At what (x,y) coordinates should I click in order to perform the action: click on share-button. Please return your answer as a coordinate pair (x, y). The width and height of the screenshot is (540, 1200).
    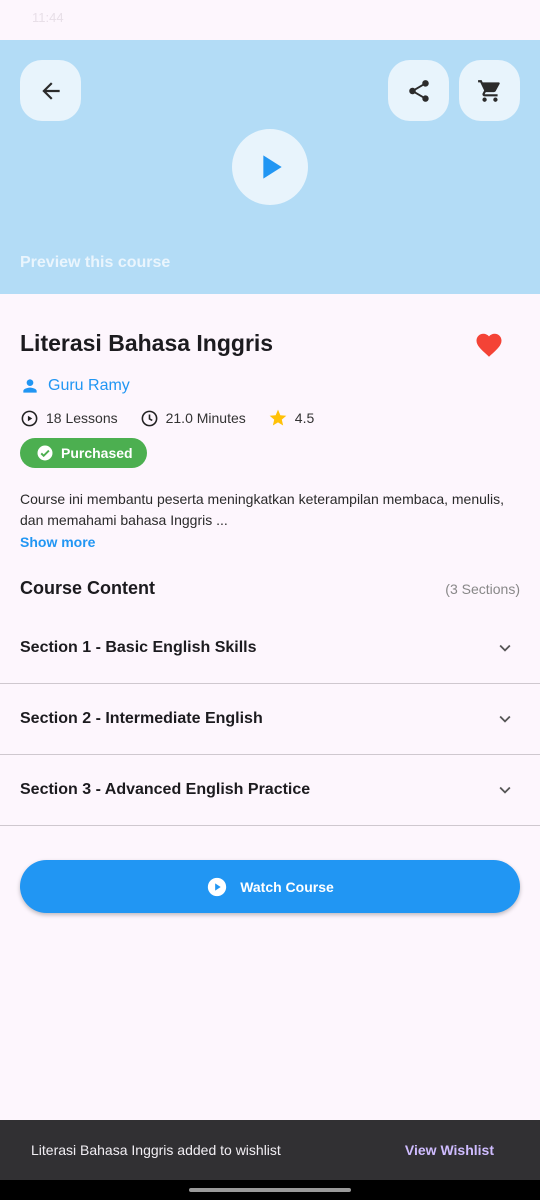
    Looking at the image, I should click on (418, 90).